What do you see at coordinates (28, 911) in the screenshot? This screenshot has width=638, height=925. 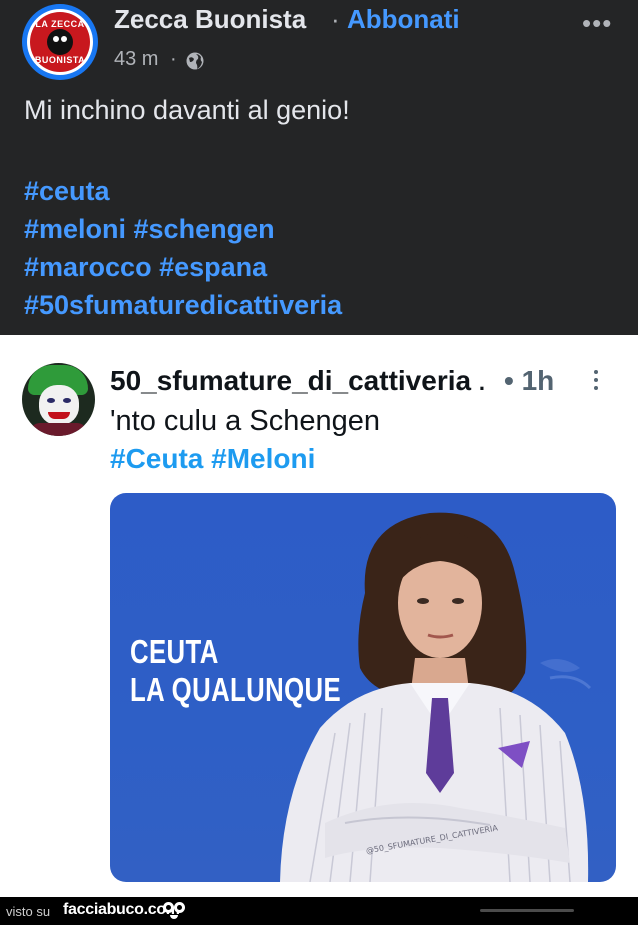 I see `footer-prefix: visto su` at bounding box center [28, 911].